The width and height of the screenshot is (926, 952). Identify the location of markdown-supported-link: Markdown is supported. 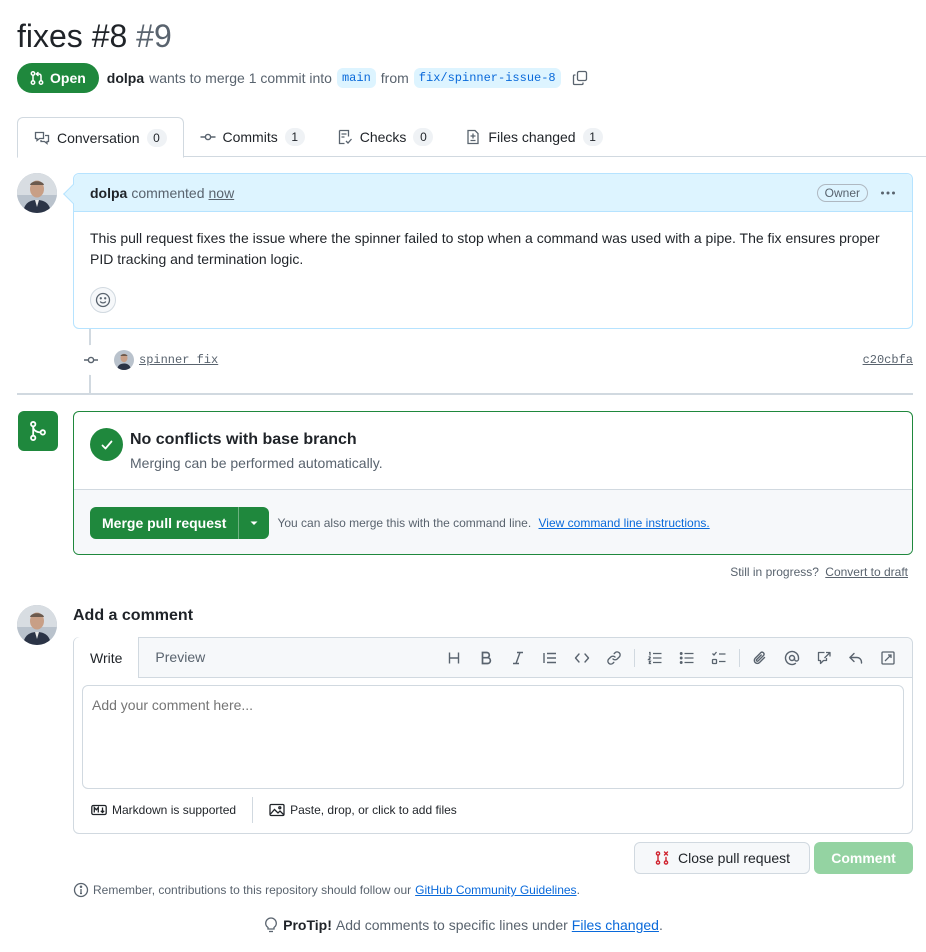
(163, 810).